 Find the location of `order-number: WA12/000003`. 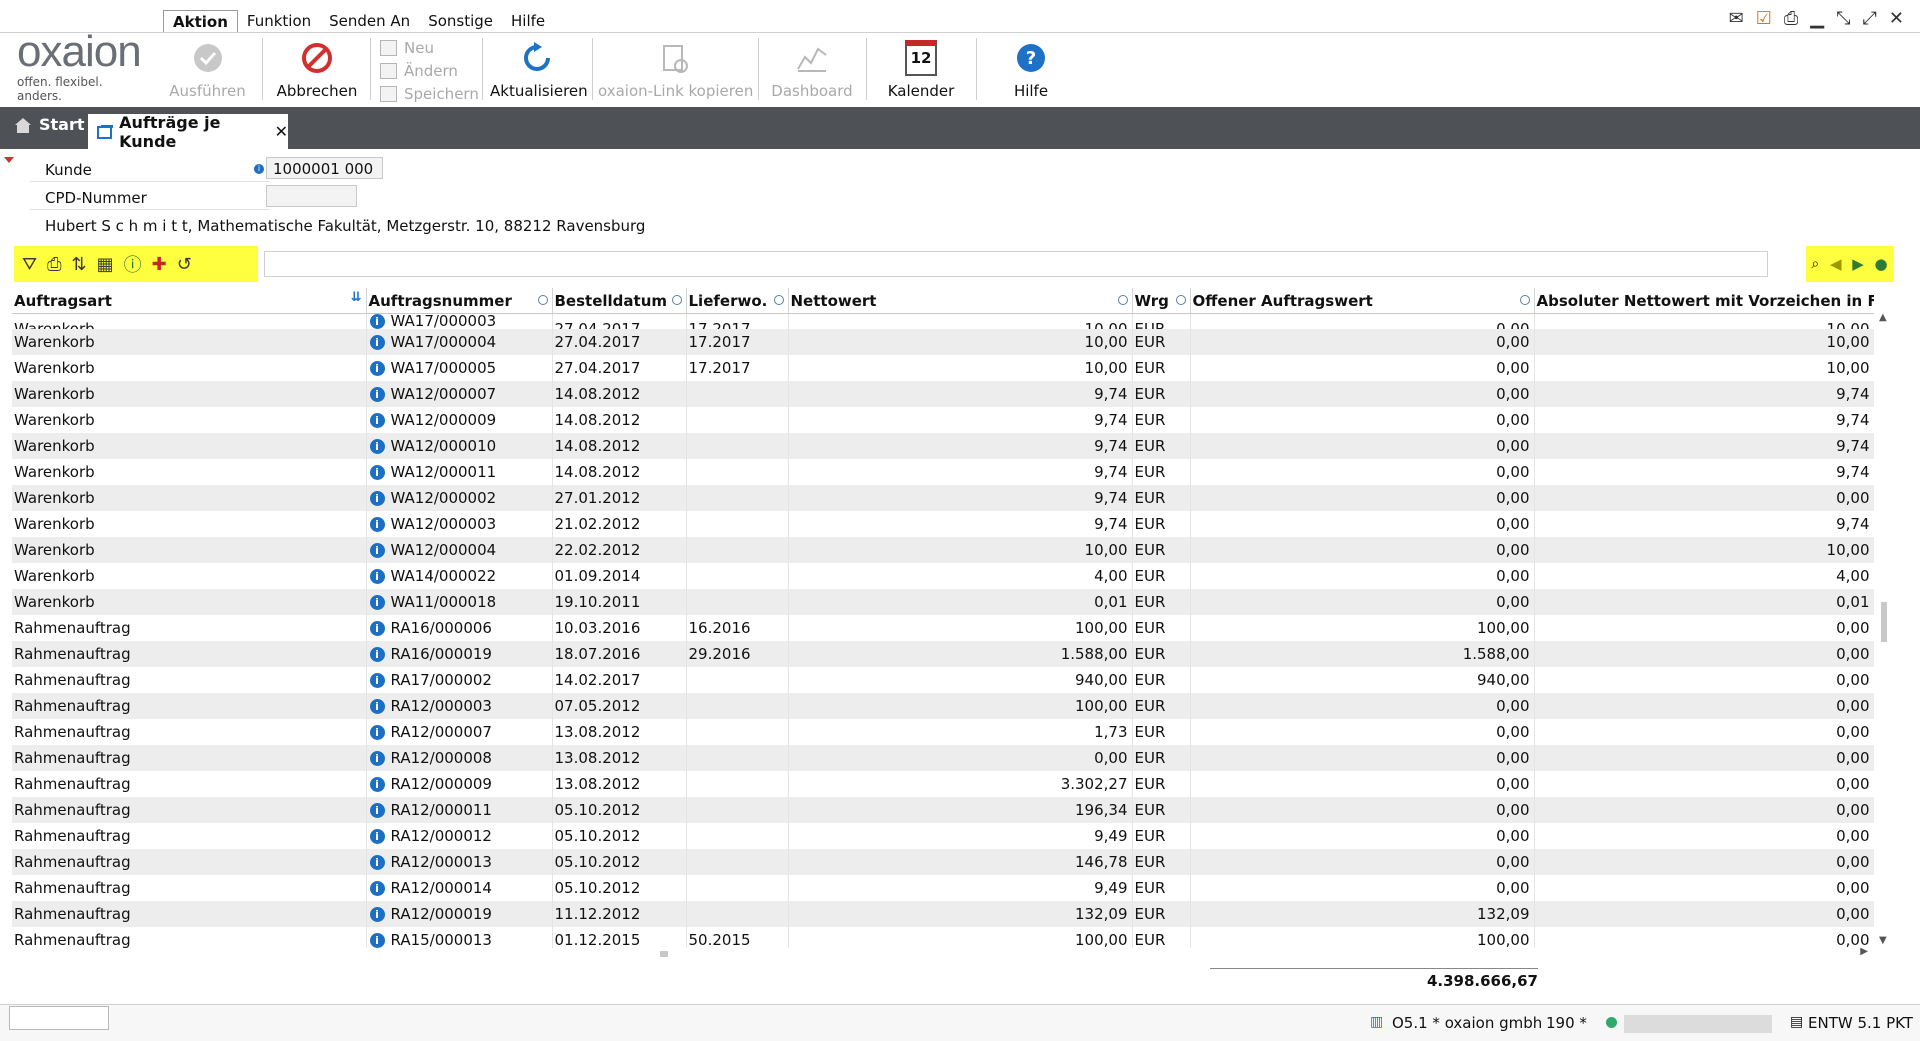

order-number: WA12/000003 is located at coordinates (444, 524).